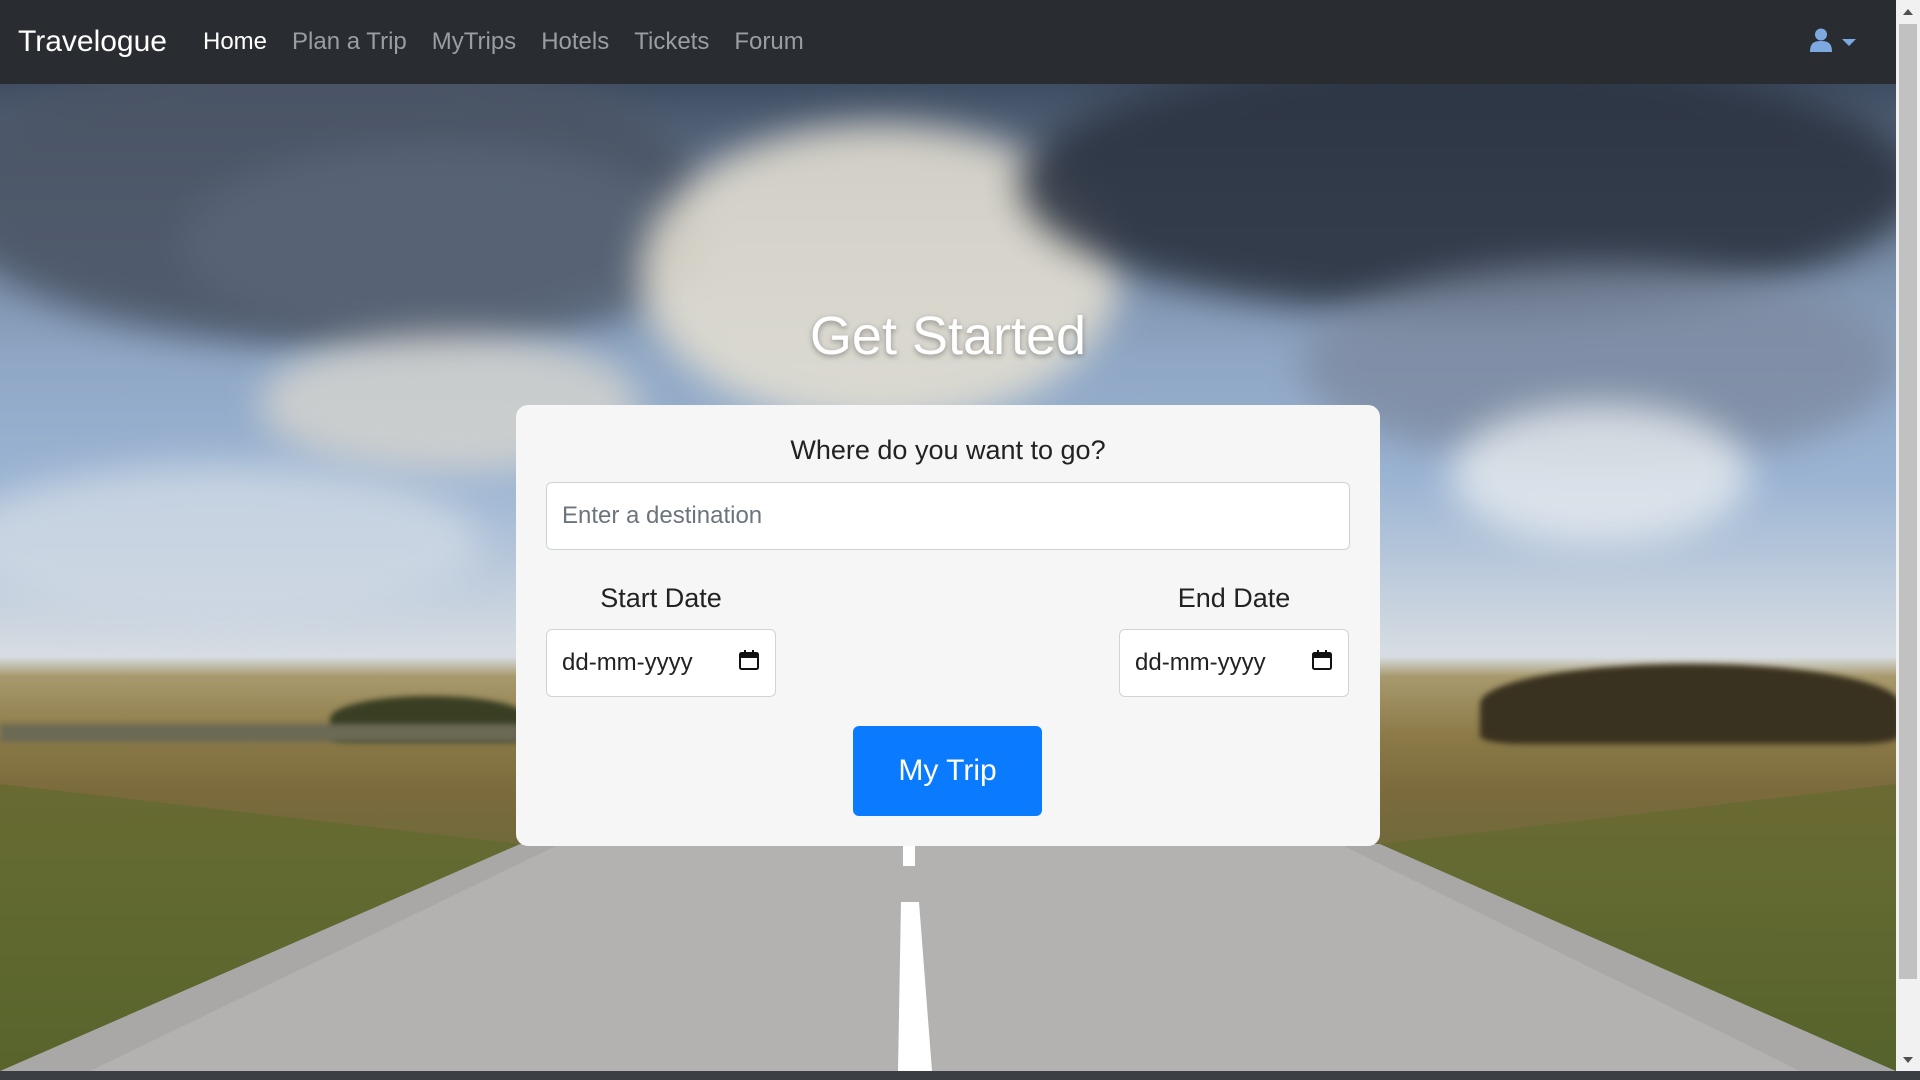 Image resolution: width=1920 pixels, height=1080 pixels. What do you see at coordinates (1908, 1060) in the screenshot?
I see `scroll-down-arrow-icon` at bounding box center [1908, 1060].